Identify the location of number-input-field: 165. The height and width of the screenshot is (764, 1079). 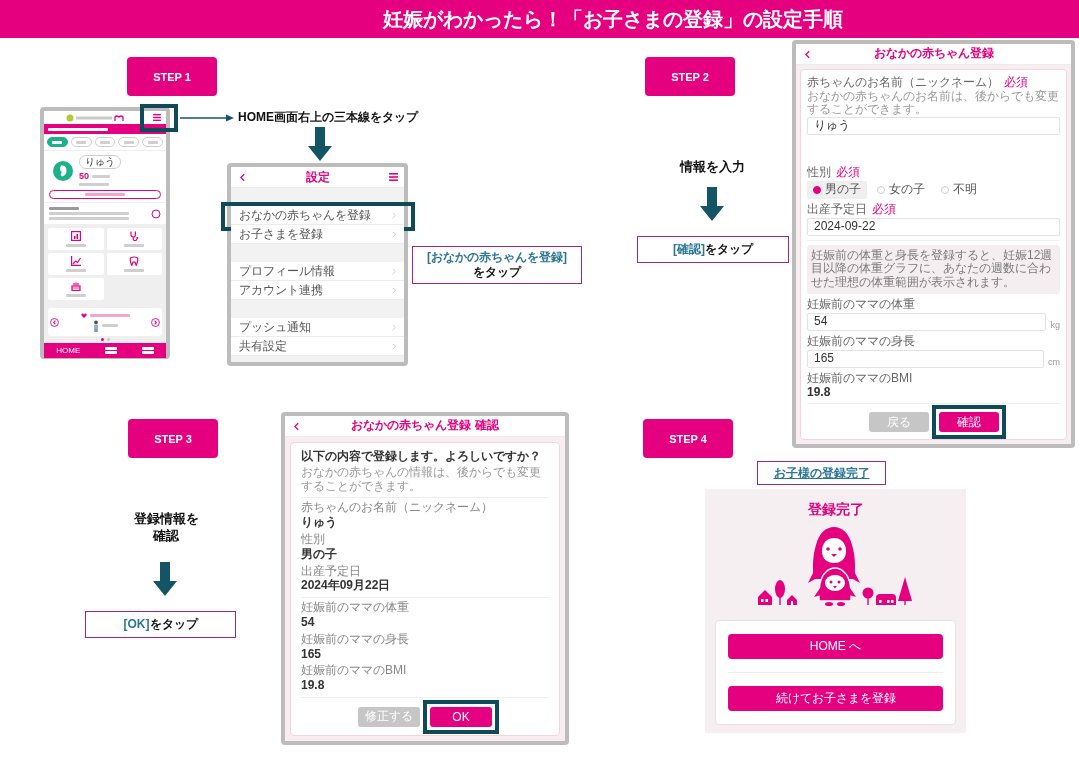
(925, 358).